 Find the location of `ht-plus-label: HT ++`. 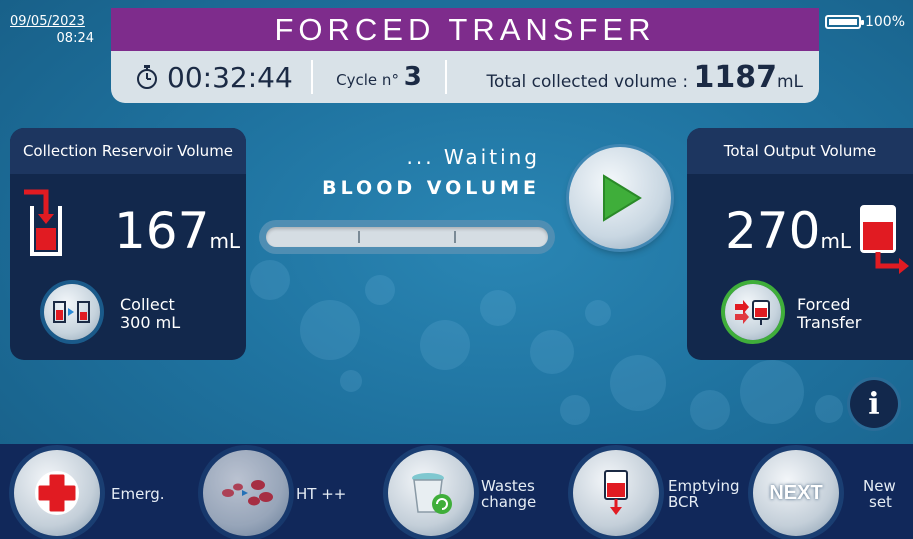

ht-plus-label: HT ++ is located at coordinates (321, 494).